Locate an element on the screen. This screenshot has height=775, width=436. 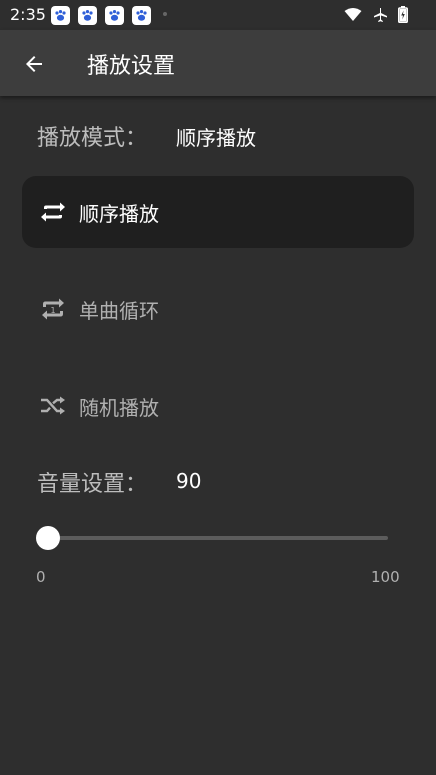
volume-slider is located at coordinates (213, 538).